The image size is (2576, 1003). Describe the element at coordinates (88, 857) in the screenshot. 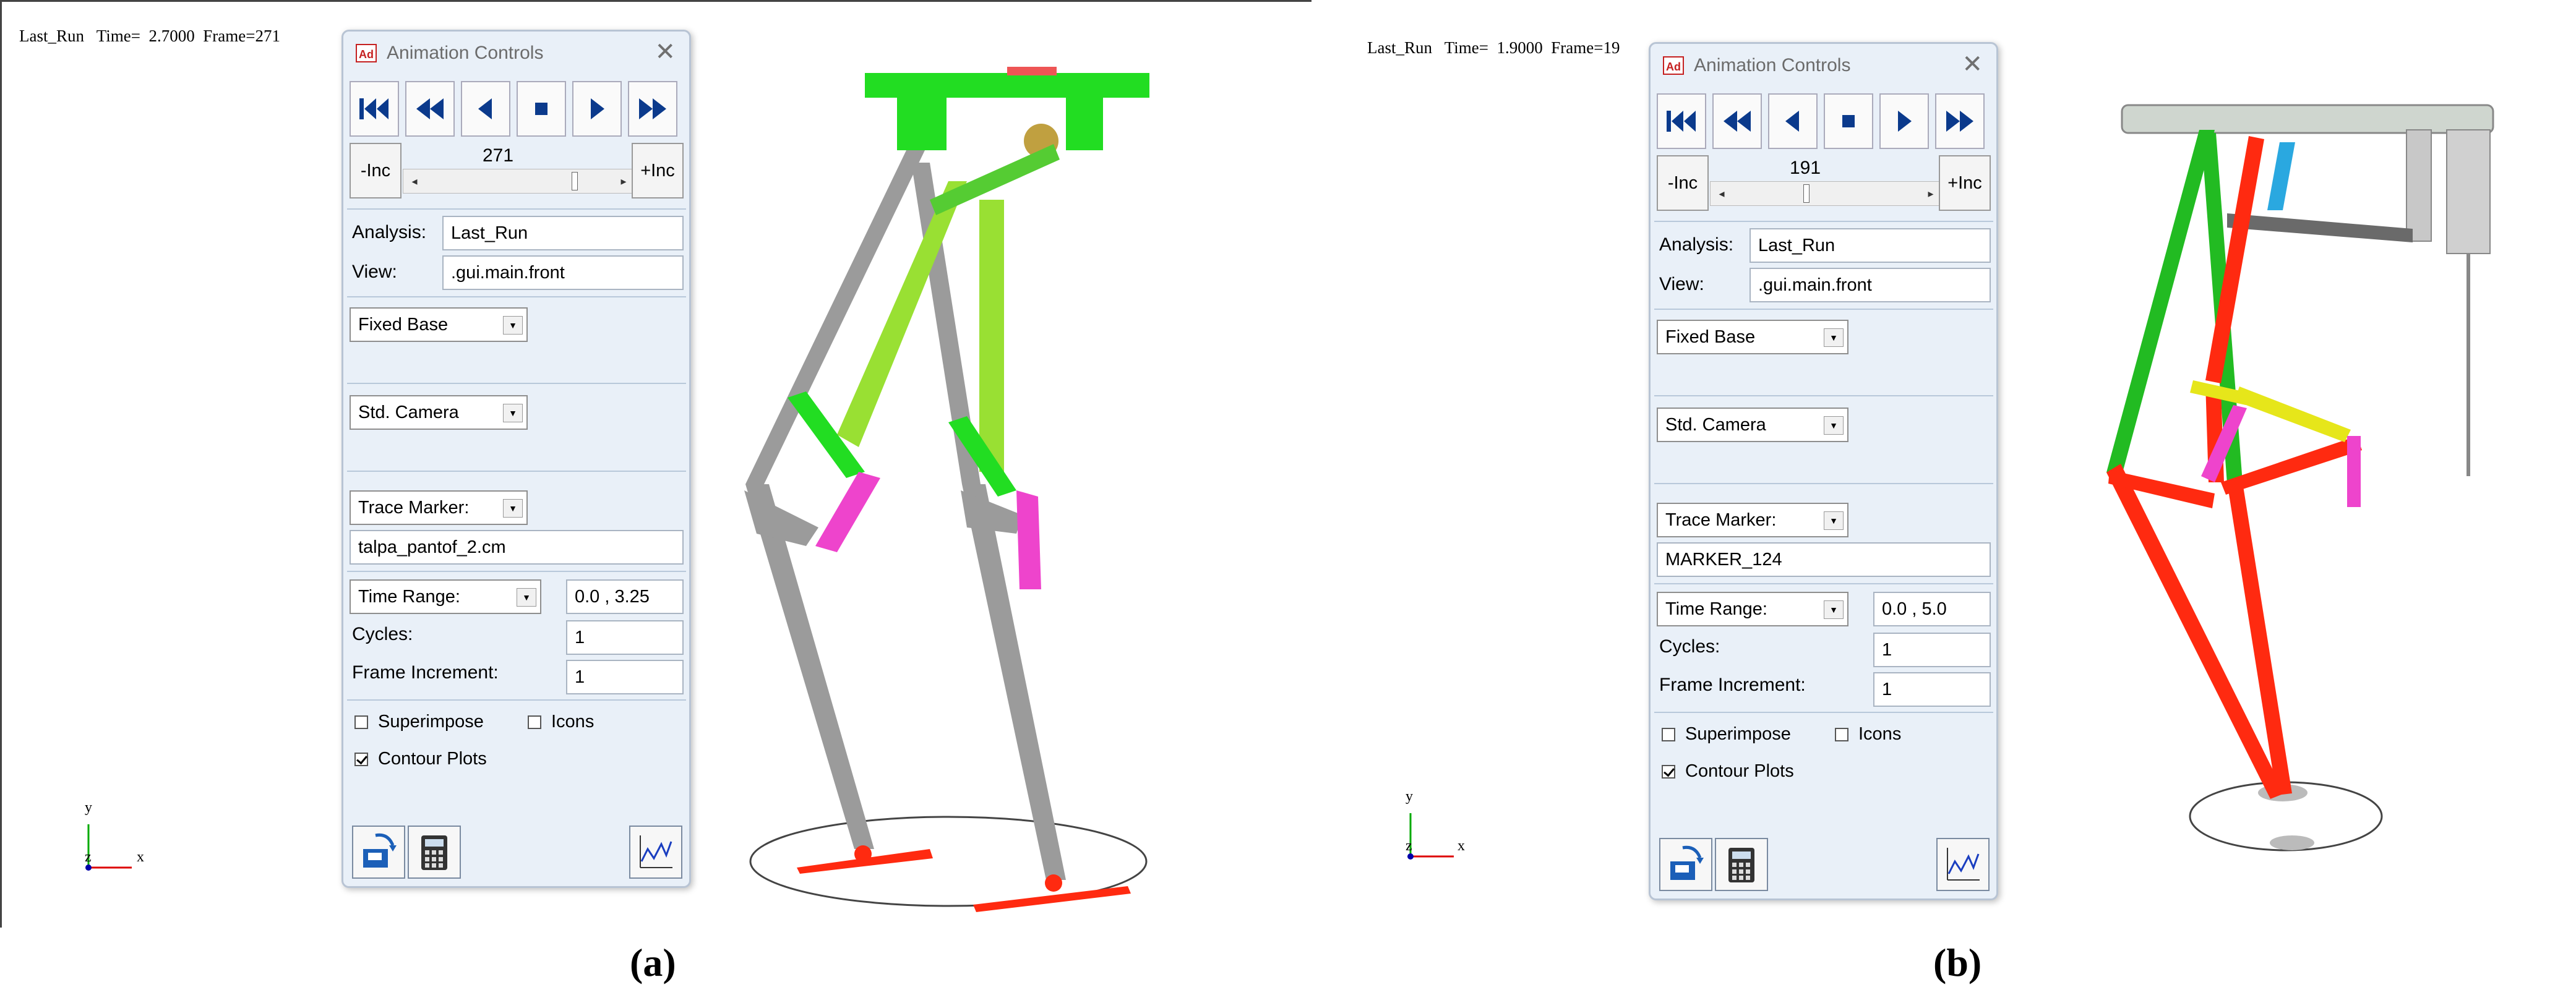

I see `axis-z-label: z` at that location.